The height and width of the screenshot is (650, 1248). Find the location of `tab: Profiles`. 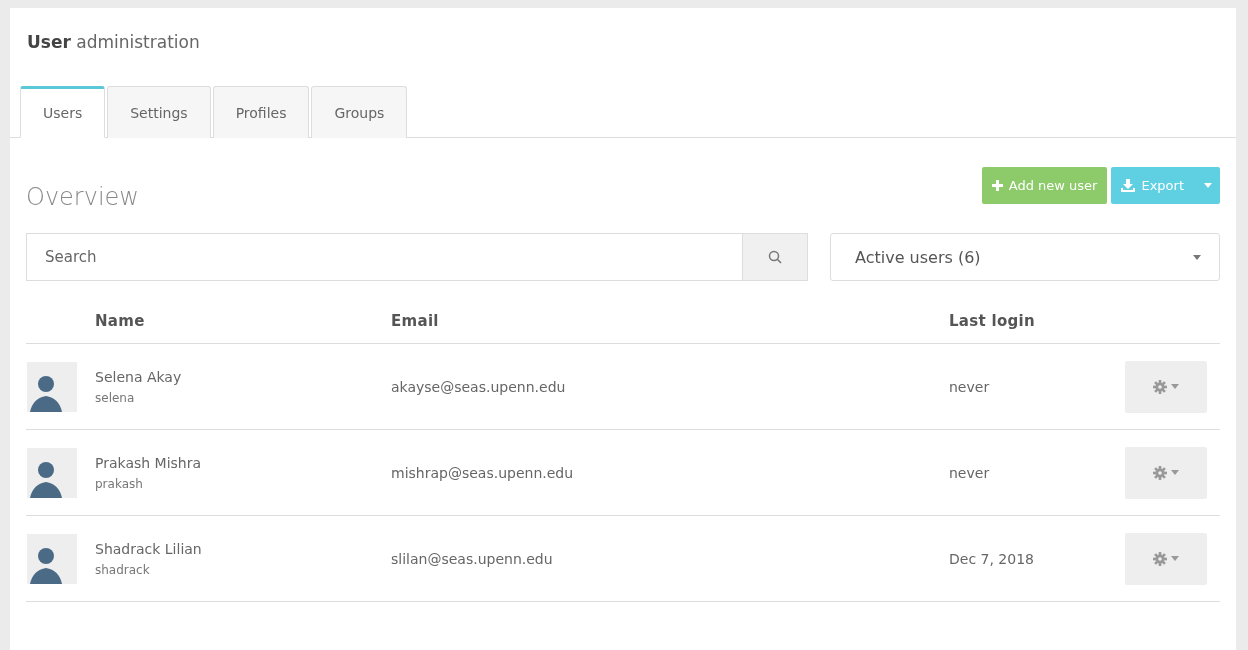

tab: Profiles is located at coordinates (261, 112).